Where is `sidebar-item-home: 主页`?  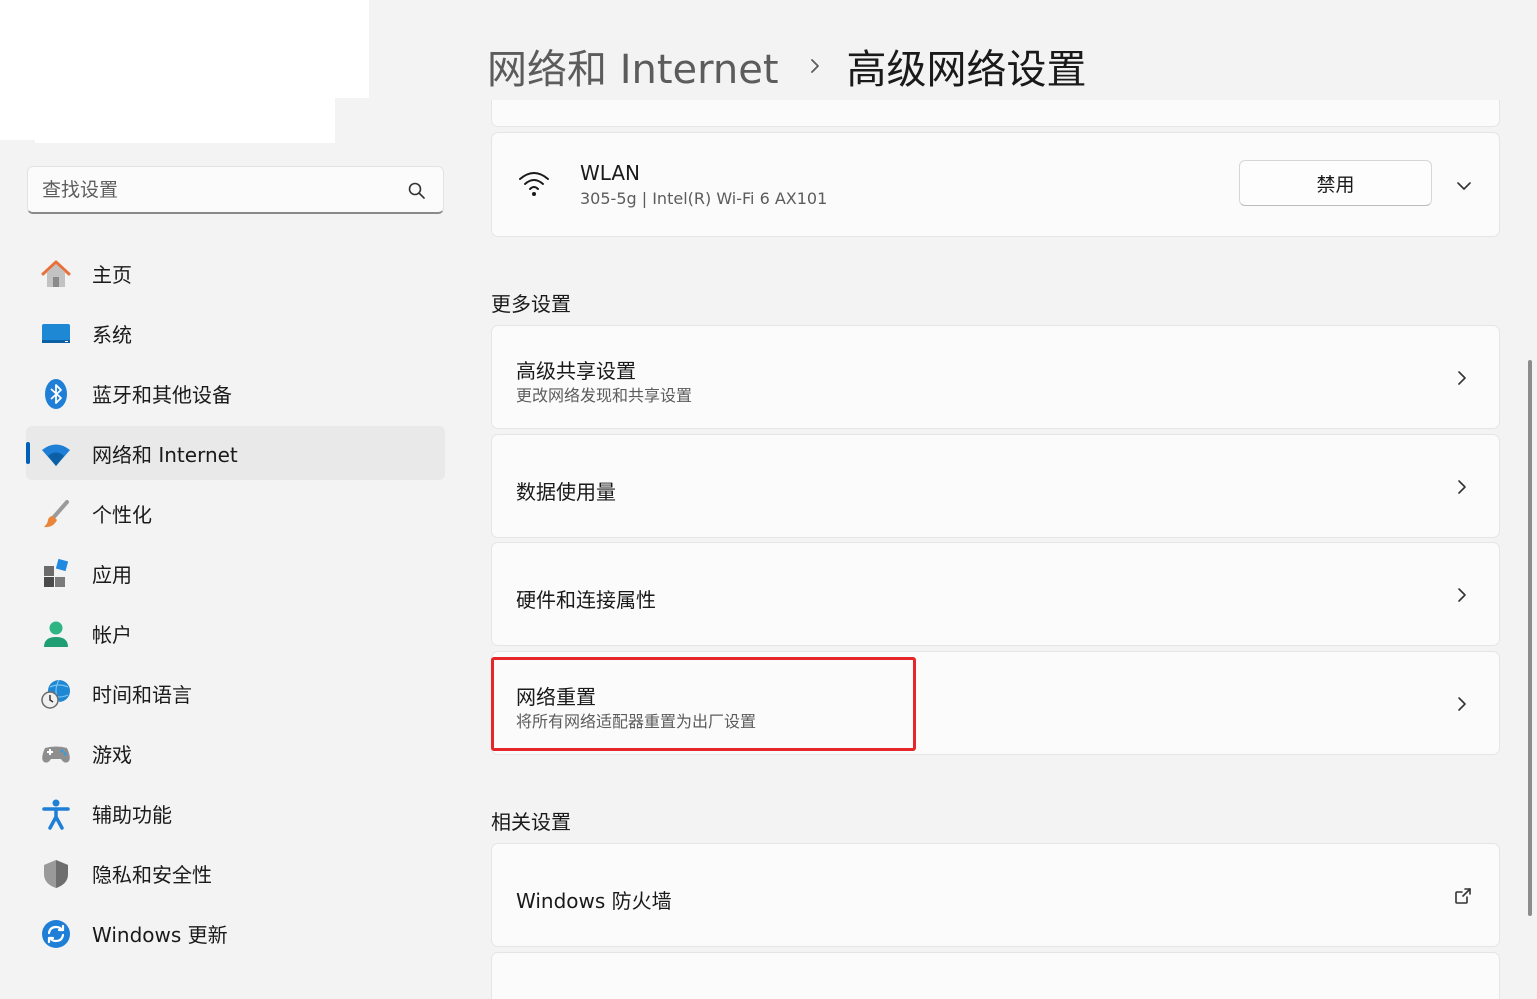
sidebar-item-home: 主页 is located at coordinates (235, 273).